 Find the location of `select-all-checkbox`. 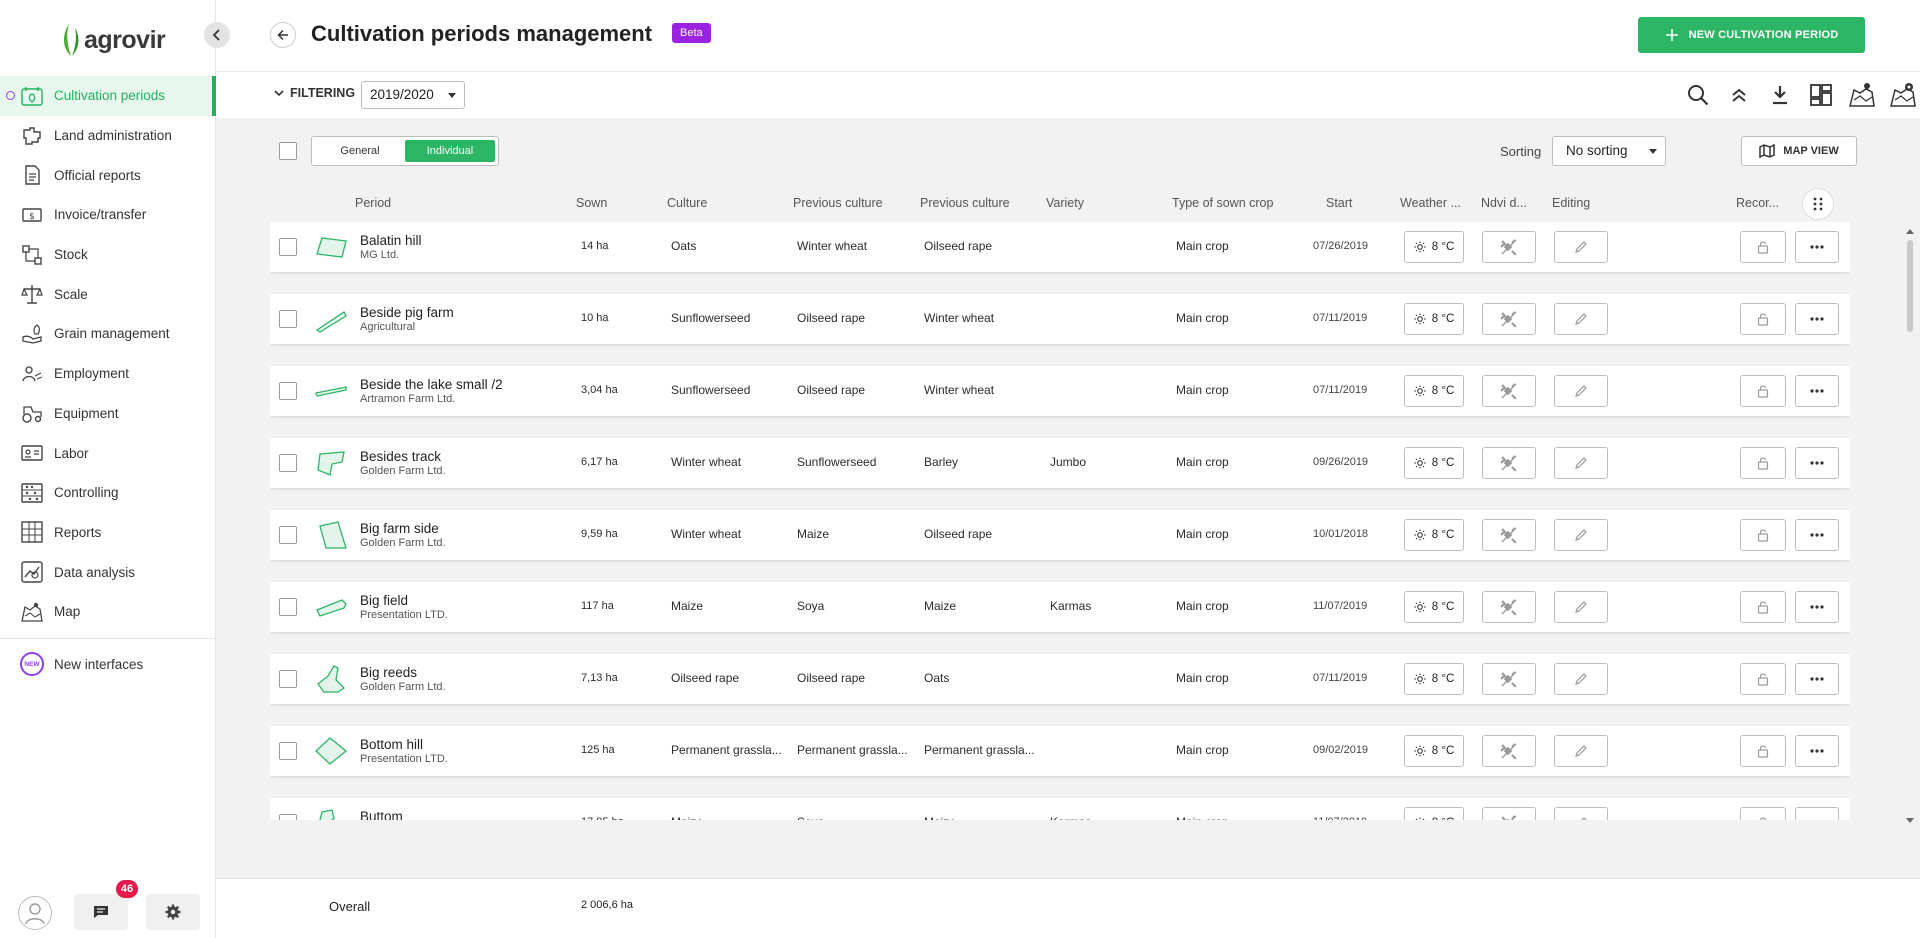

select-all-checkbox is located at coordinates (288, 151).